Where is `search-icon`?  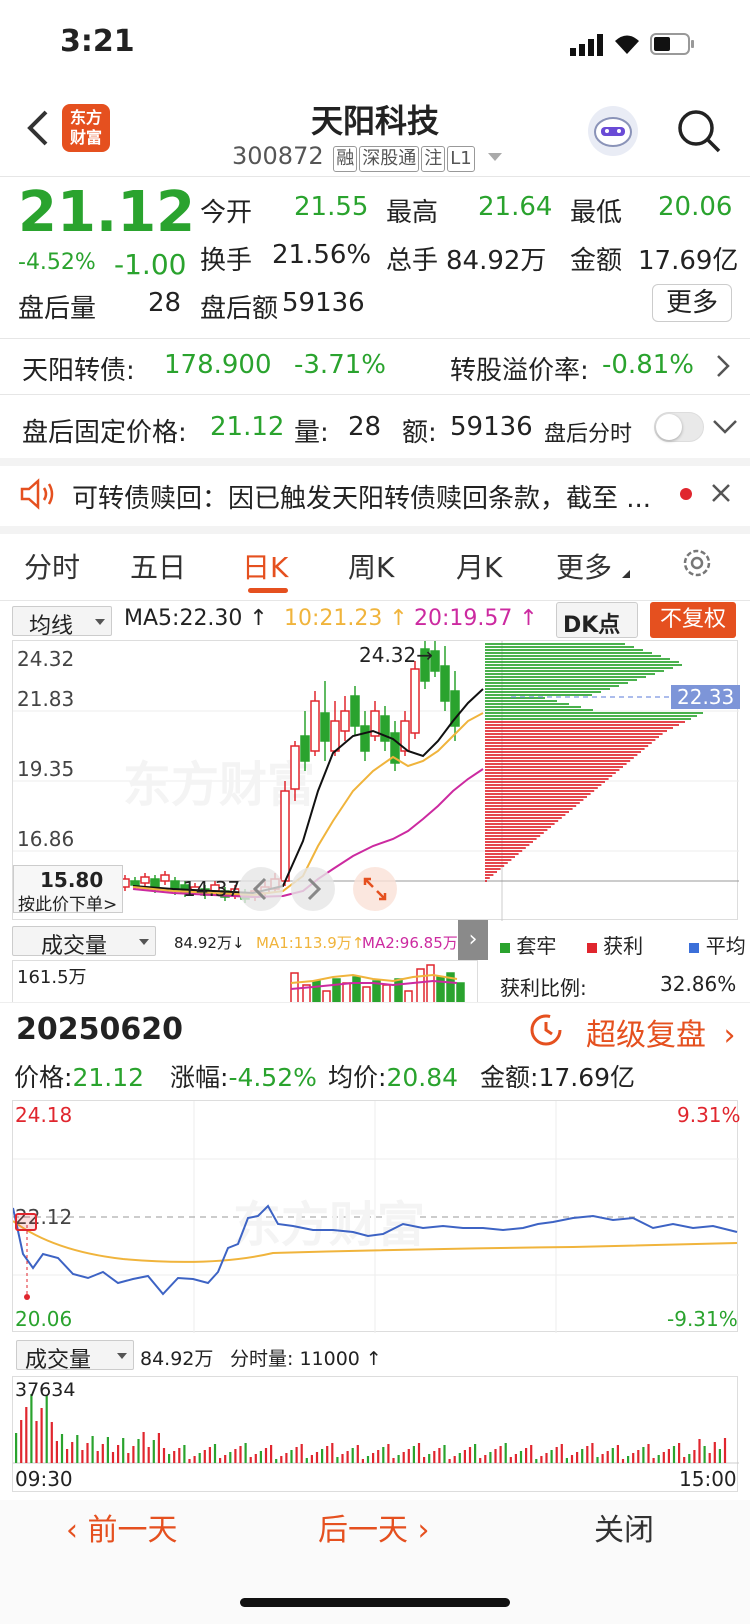
search-icon is located at coordinates (699, 133).